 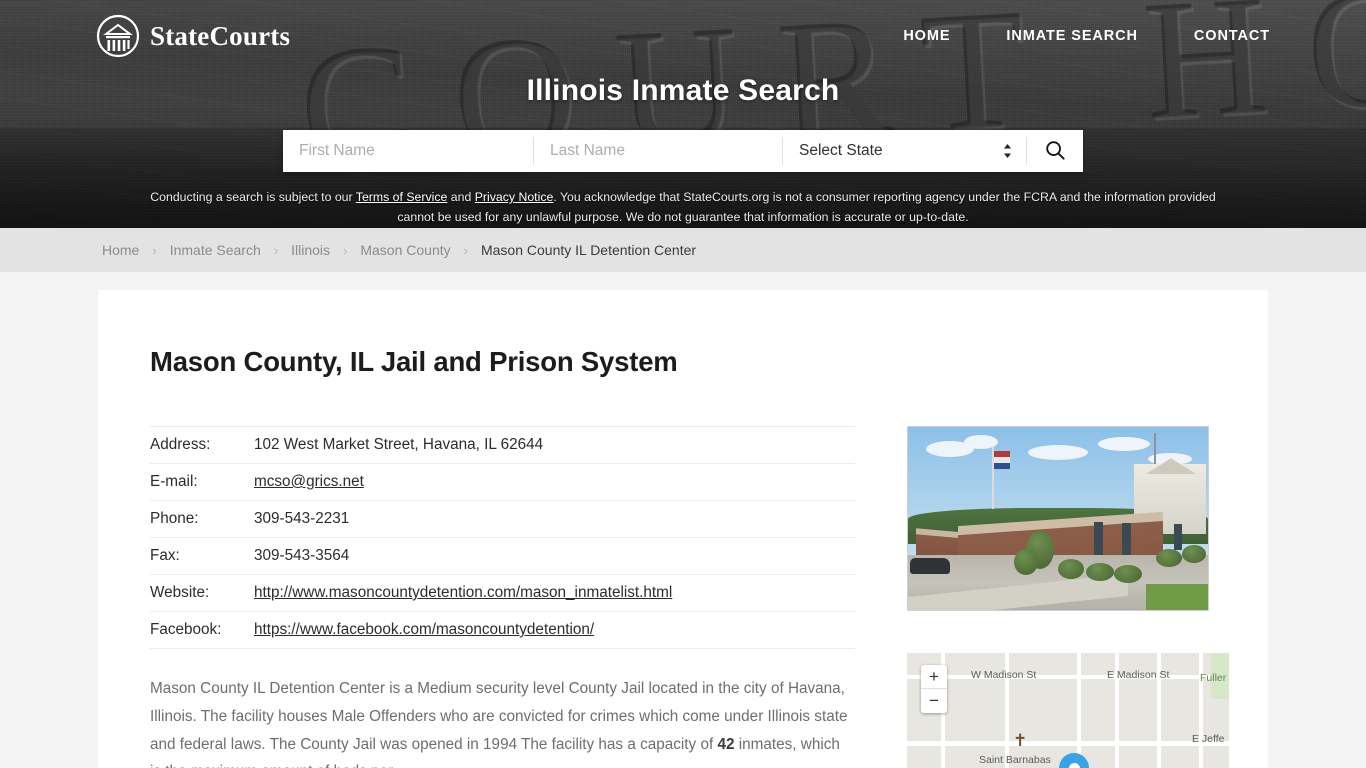 What do you see at coordinates (934, 701) in the screenshot?
I see `map-zoom-out-button: −` at bounding box center [934, 701].